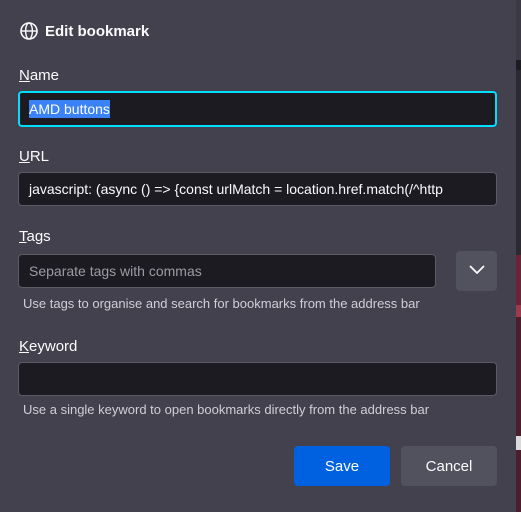 The width and height of the screenshot is (521, 512). What do you see at coordinates (97, 31) in the screenshot?
I see `dialog-title: Edit bookmark` at bounding box center [97, 31].